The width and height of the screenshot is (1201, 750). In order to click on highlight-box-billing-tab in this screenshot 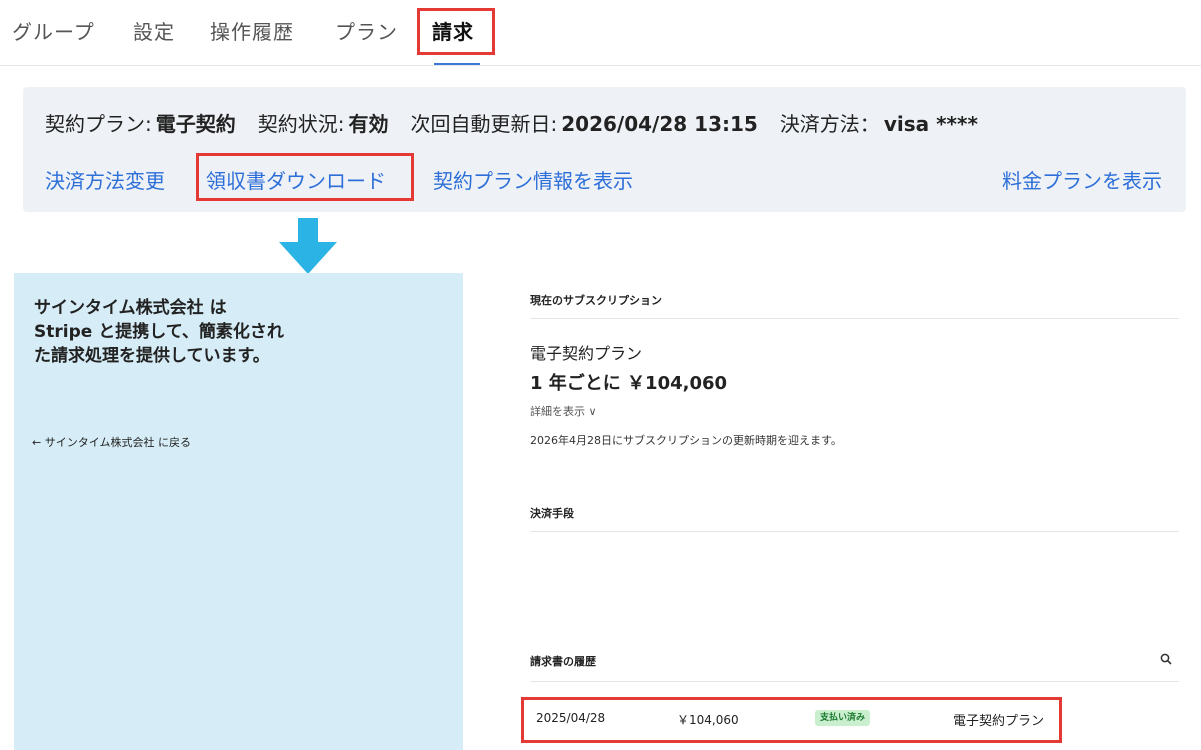, I will do `click(456, 31)`.